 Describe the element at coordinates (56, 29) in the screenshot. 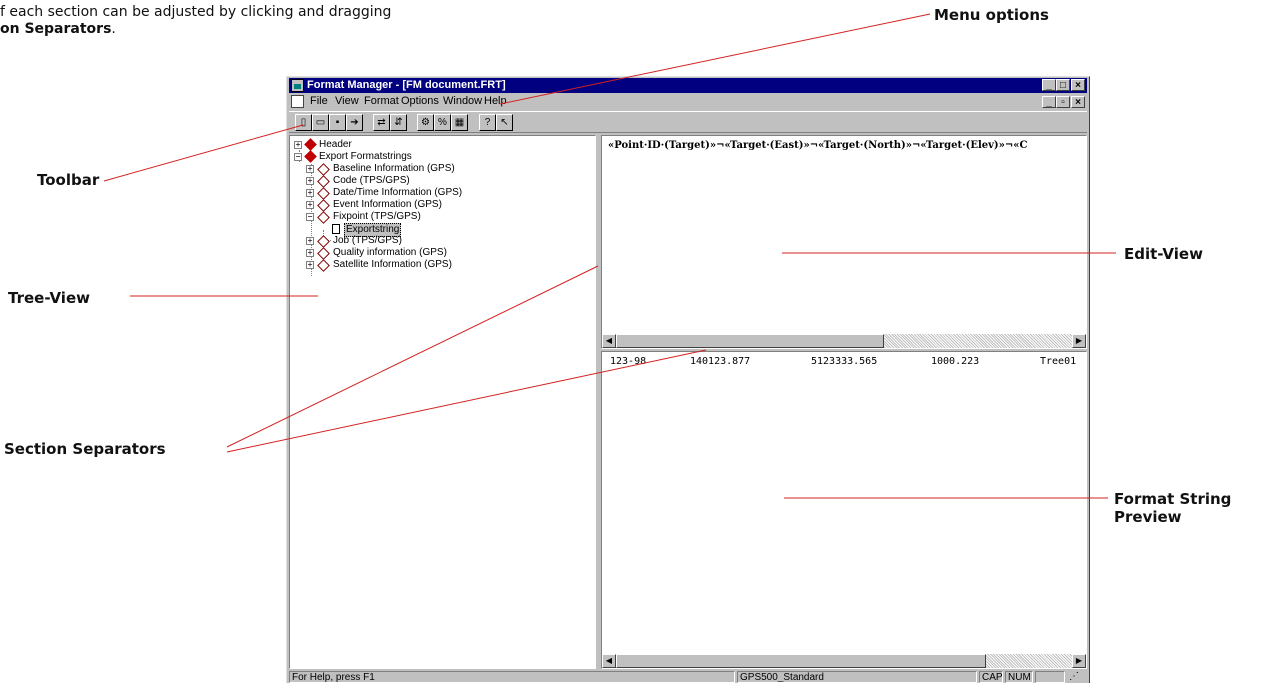

I see `intro-bold: on Separators` at that location.